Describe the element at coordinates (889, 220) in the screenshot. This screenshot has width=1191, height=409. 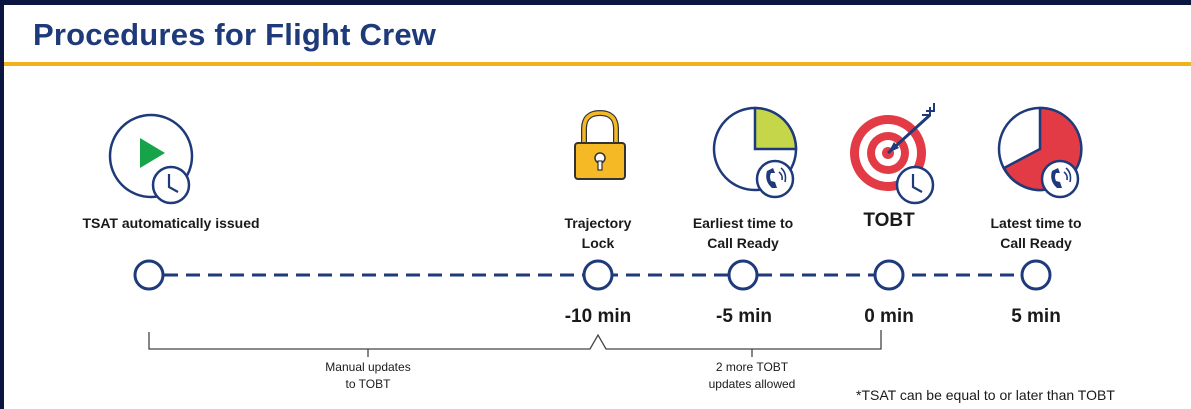
I see `label-tobt: TOBT` at that location.